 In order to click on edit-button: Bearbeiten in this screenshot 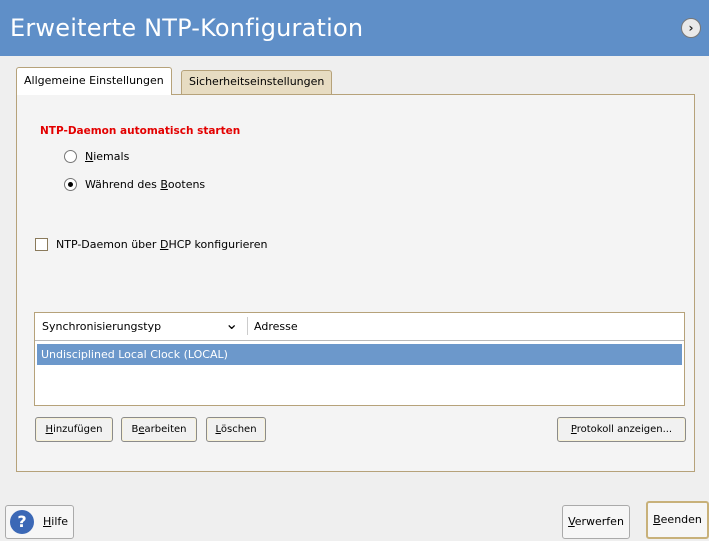, I will do `click(159, 429)`.